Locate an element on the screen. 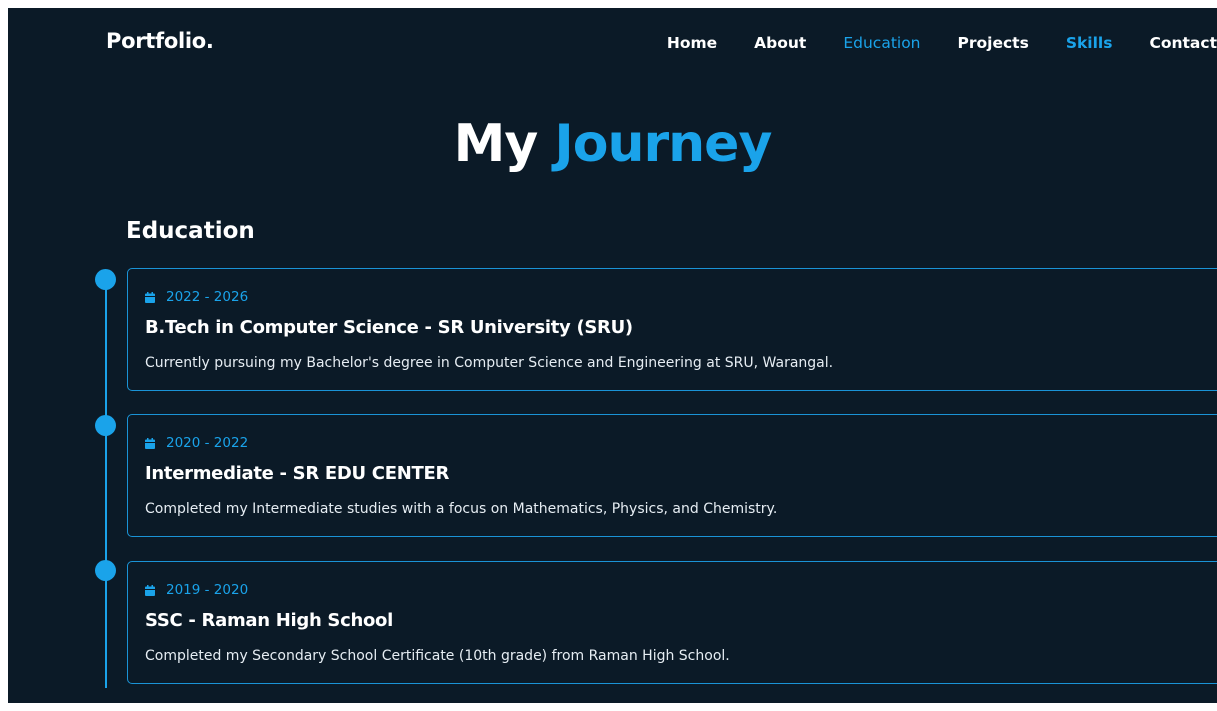  nav-link-education: Education is located at coordinates (881, 43).